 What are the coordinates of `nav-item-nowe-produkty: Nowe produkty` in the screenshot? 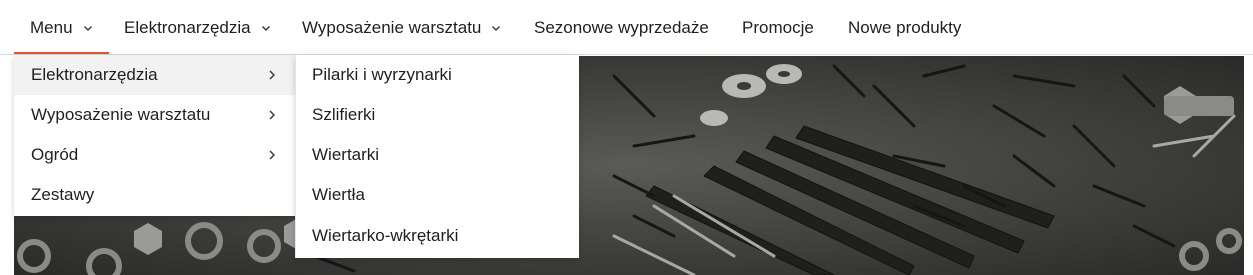 It's located at (904, 27).